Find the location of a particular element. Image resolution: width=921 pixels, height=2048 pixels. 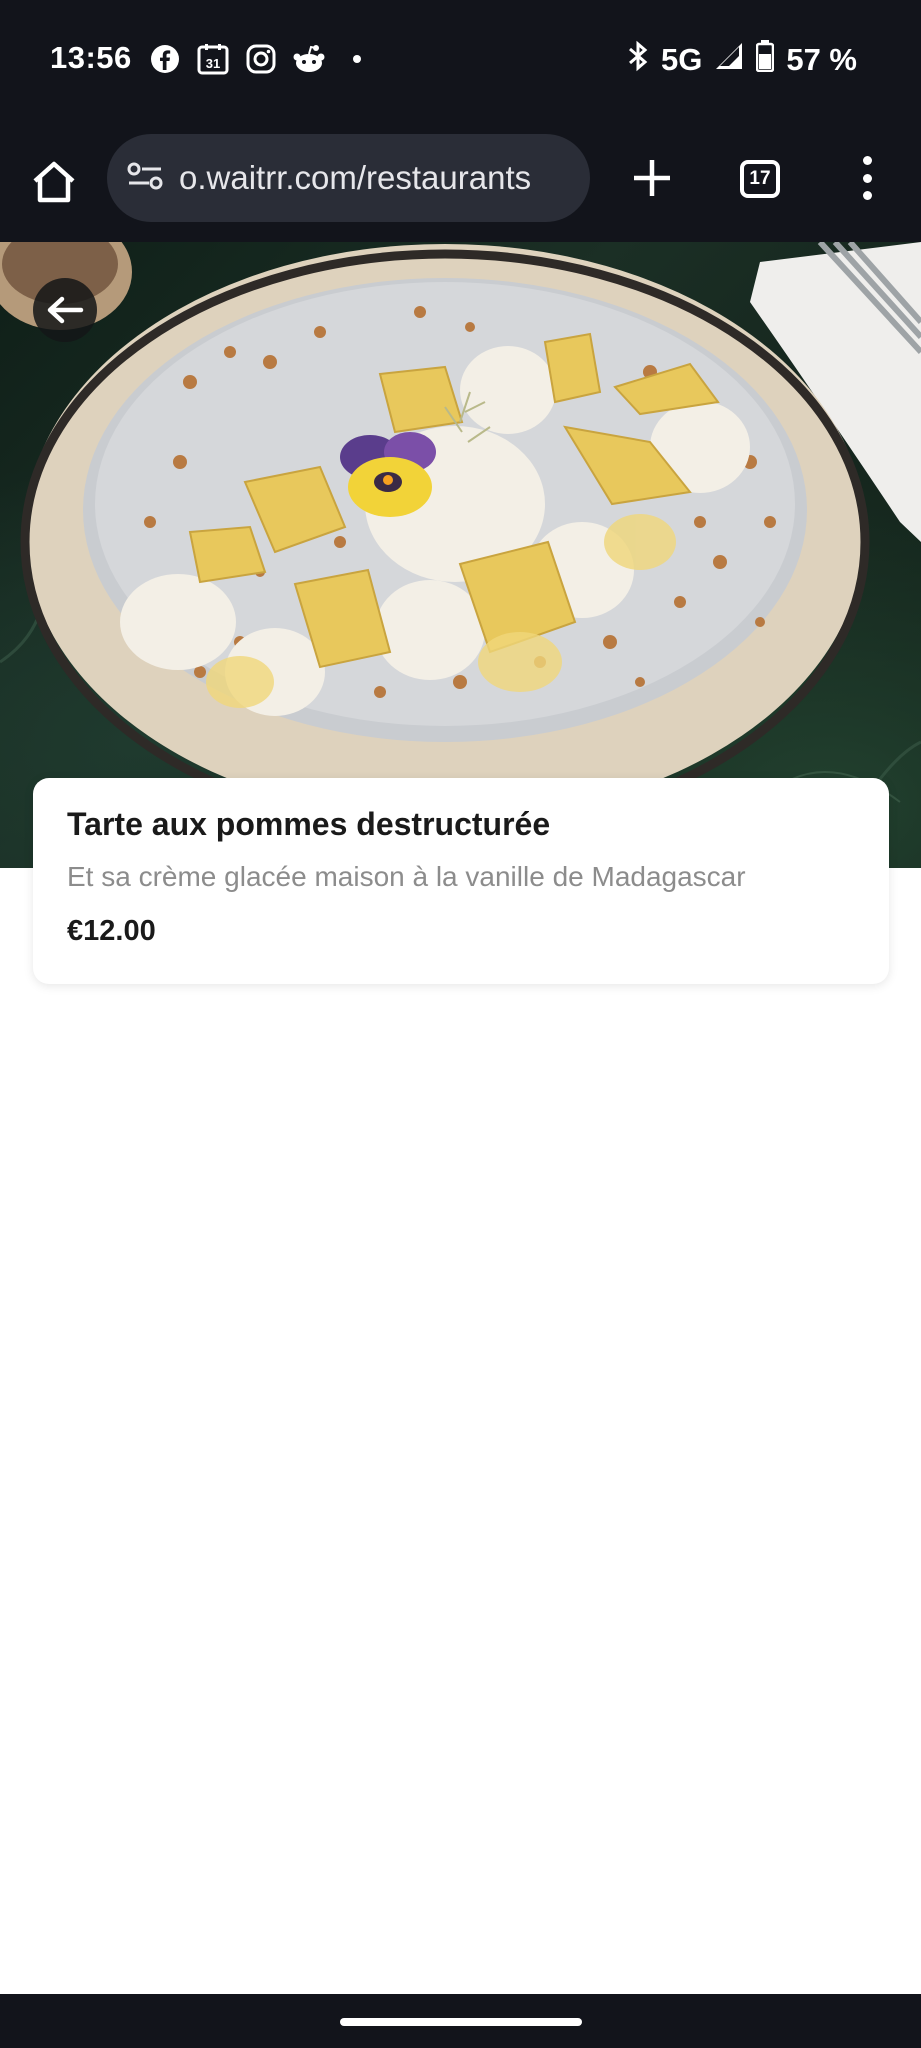

bluetooth-icon is located at coordinates (638, 60).